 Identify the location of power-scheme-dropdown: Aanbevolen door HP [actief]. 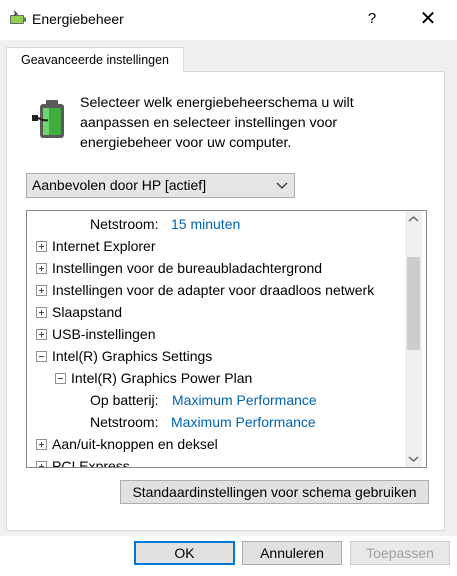
(160, 185).